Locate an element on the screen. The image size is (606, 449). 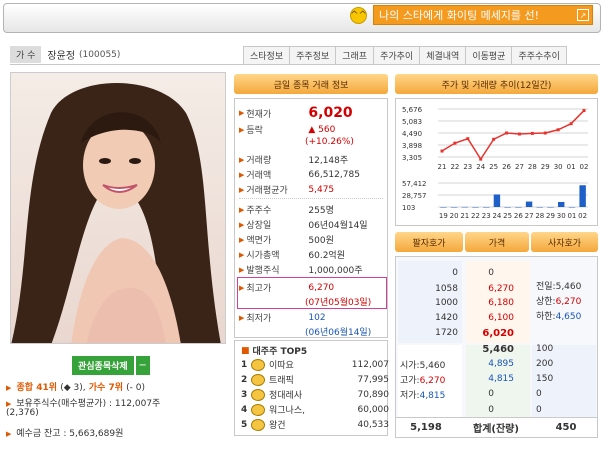
top5-row: 2 트래픽 77,995 is located at coordinates (315, 379).